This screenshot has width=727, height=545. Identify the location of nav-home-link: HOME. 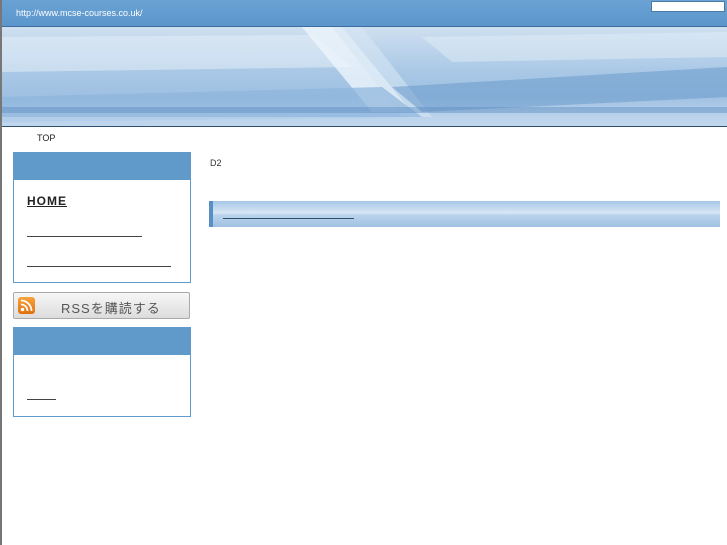
(47, 201).